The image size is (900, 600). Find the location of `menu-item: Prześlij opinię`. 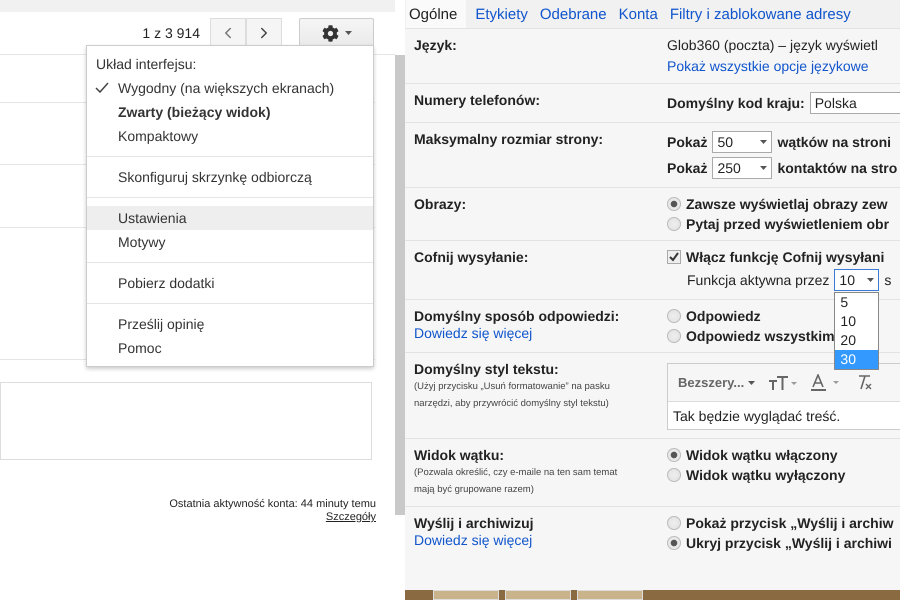

menu-item: Prześlij opinię is located at coordinates (230, 324).